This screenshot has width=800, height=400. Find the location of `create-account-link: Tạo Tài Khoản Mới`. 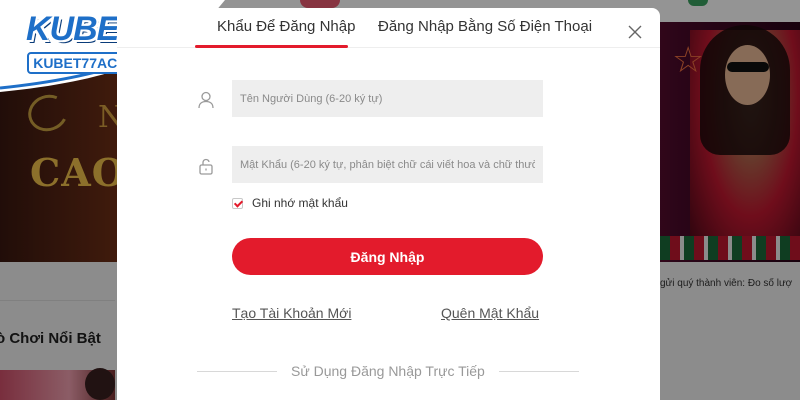

create-account-link: Tạo Tài Khoản Mới is located at coordinates (291, 313).